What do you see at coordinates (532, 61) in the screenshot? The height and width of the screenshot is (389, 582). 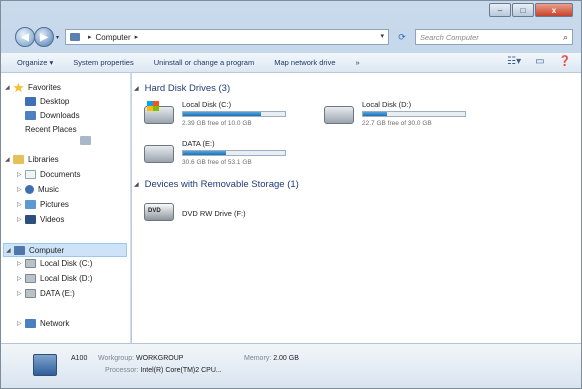 I see `view-controls: ☷▾ ▭ ❓` at bounding box center [532, 61].